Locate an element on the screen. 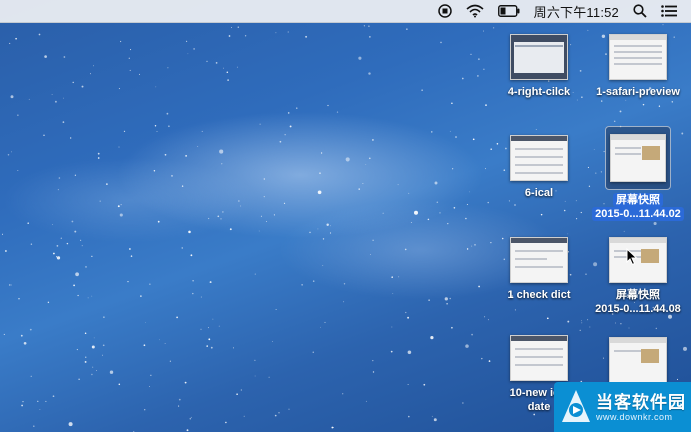 Image resolution: width=691 pixels, height=432 pixels. notification-center-icon is located at coordinates (672, 11).